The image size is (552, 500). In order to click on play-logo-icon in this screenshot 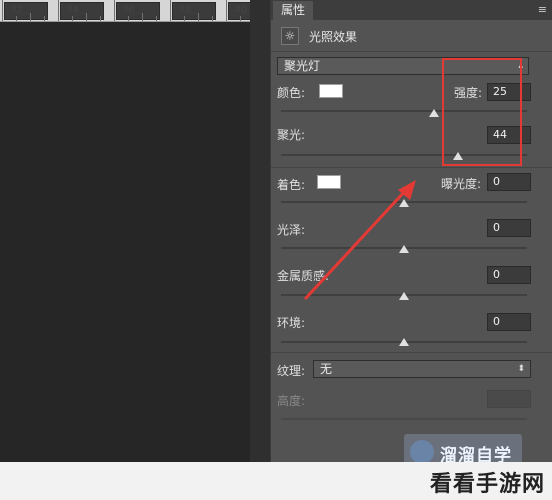, I will do `click(422, 452)`.